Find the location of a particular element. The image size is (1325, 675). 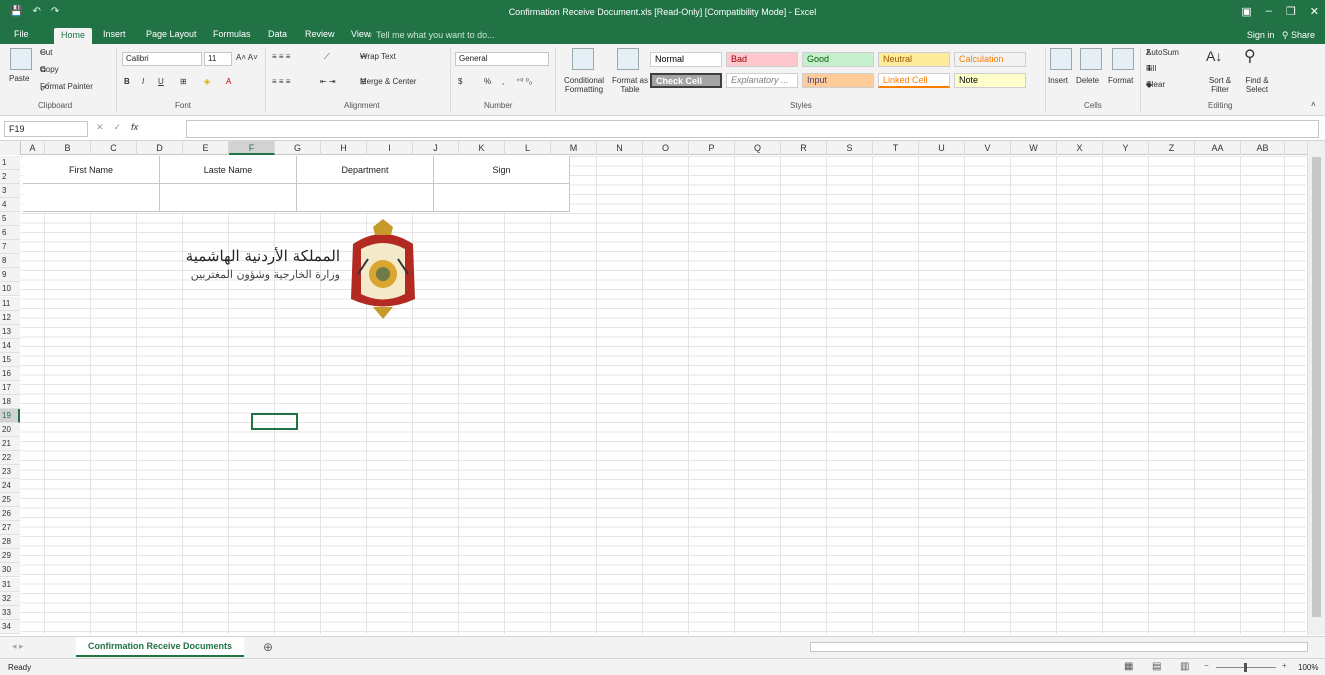

formula-input is located at coordinates (752, 129).